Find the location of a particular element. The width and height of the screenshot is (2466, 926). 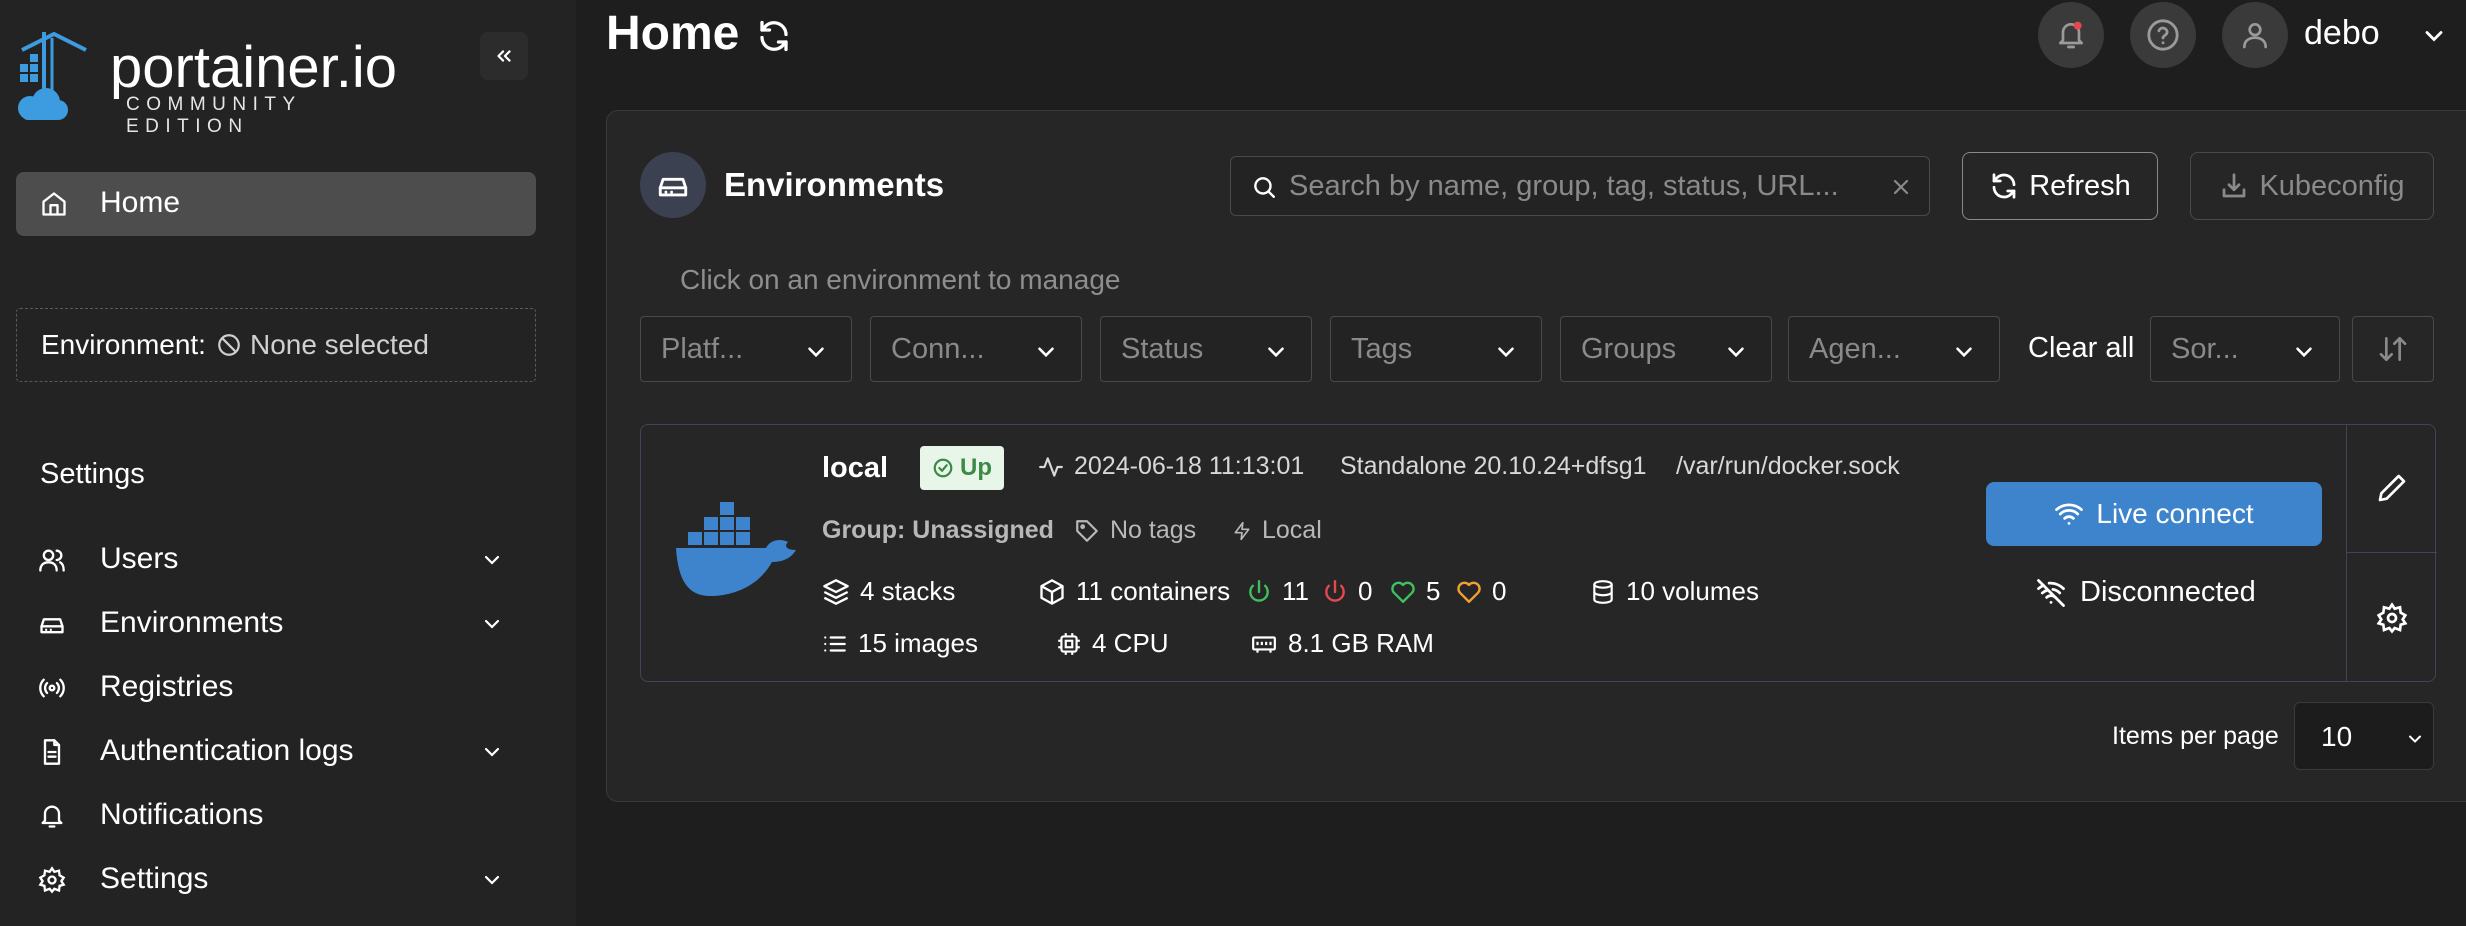

list-icon is located at coordinates (835, 643).